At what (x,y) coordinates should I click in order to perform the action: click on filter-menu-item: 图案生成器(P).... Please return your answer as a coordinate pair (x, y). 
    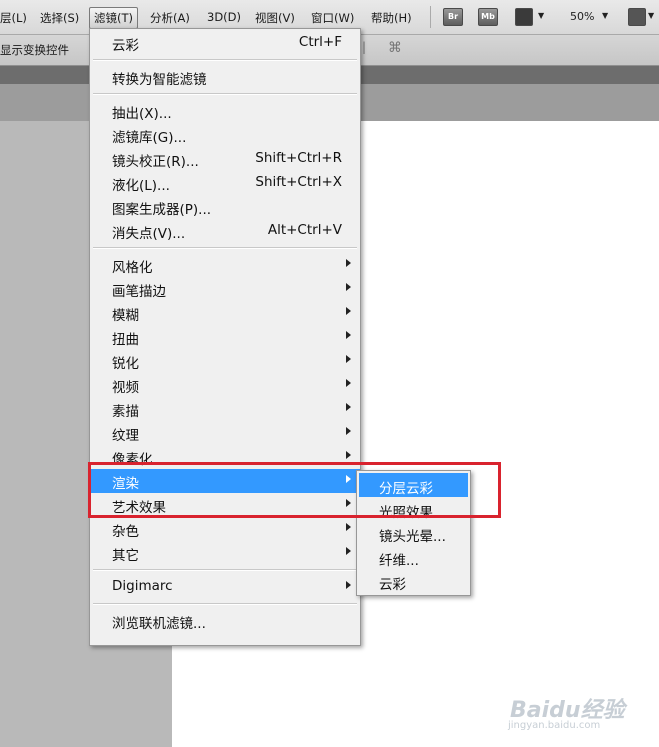
    Looking at the image, I should click on (225, 207).